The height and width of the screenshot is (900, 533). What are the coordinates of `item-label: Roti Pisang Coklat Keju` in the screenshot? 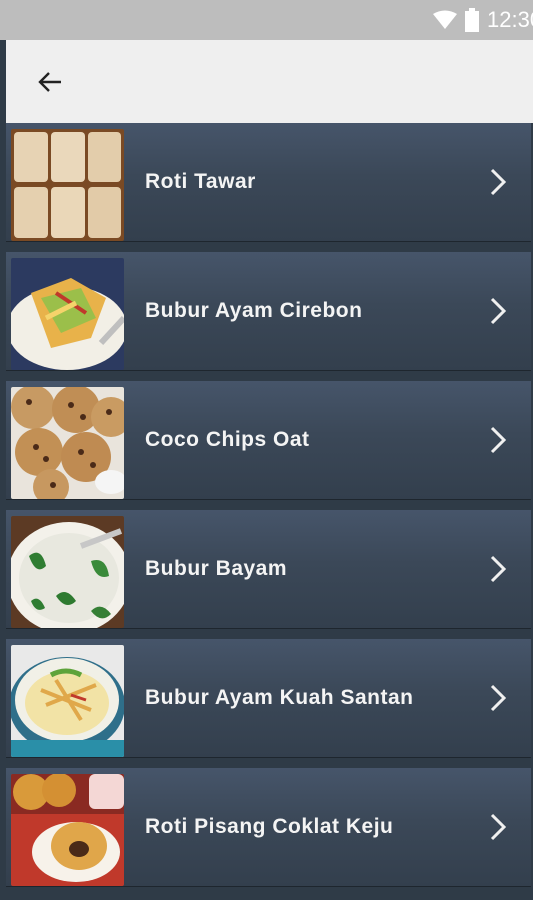 It's located at (269, 826).